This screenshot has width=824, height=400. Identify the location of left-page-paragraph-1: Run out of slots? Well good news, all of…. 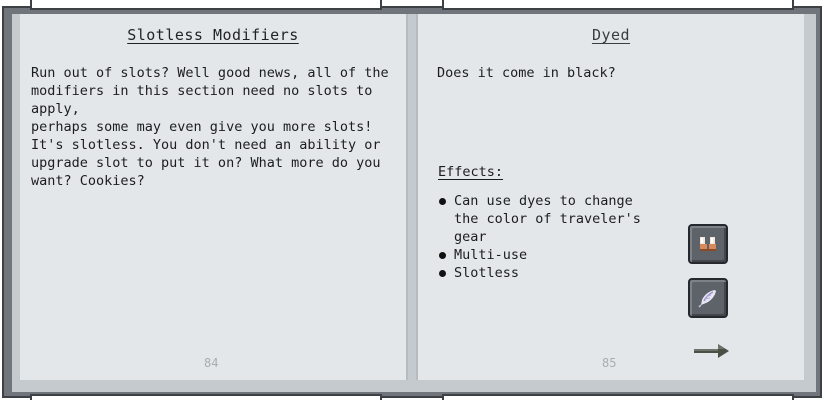
(210, 100).